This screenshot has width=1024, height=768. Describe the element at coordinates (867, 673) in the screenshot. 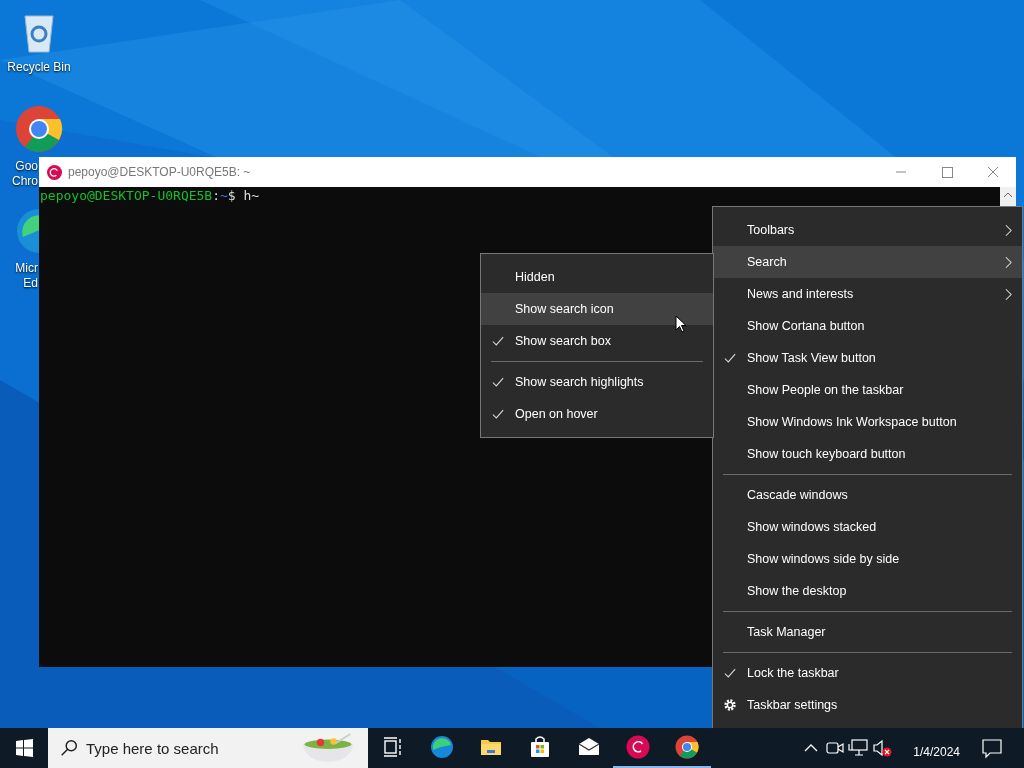

I see `menu-item: Lock the taskbar` at that location.